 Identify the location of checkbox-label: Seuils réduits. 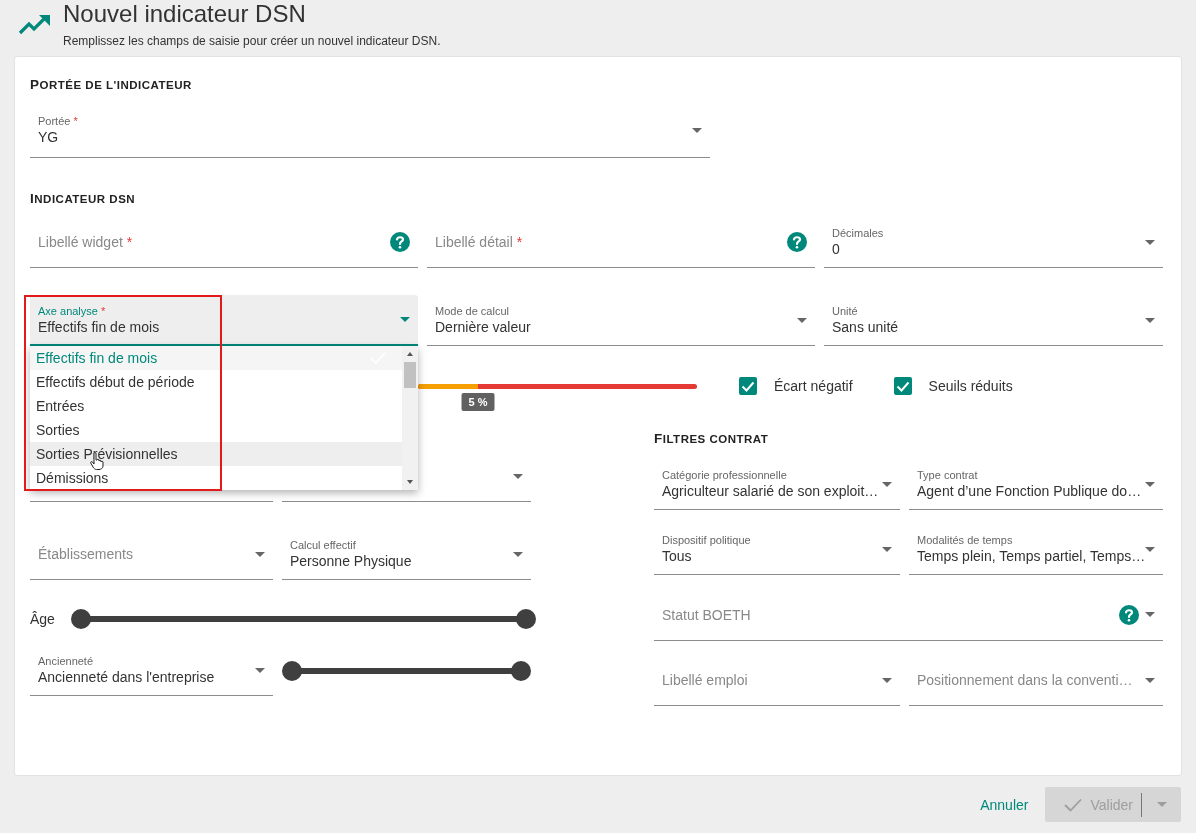
(970, 386).